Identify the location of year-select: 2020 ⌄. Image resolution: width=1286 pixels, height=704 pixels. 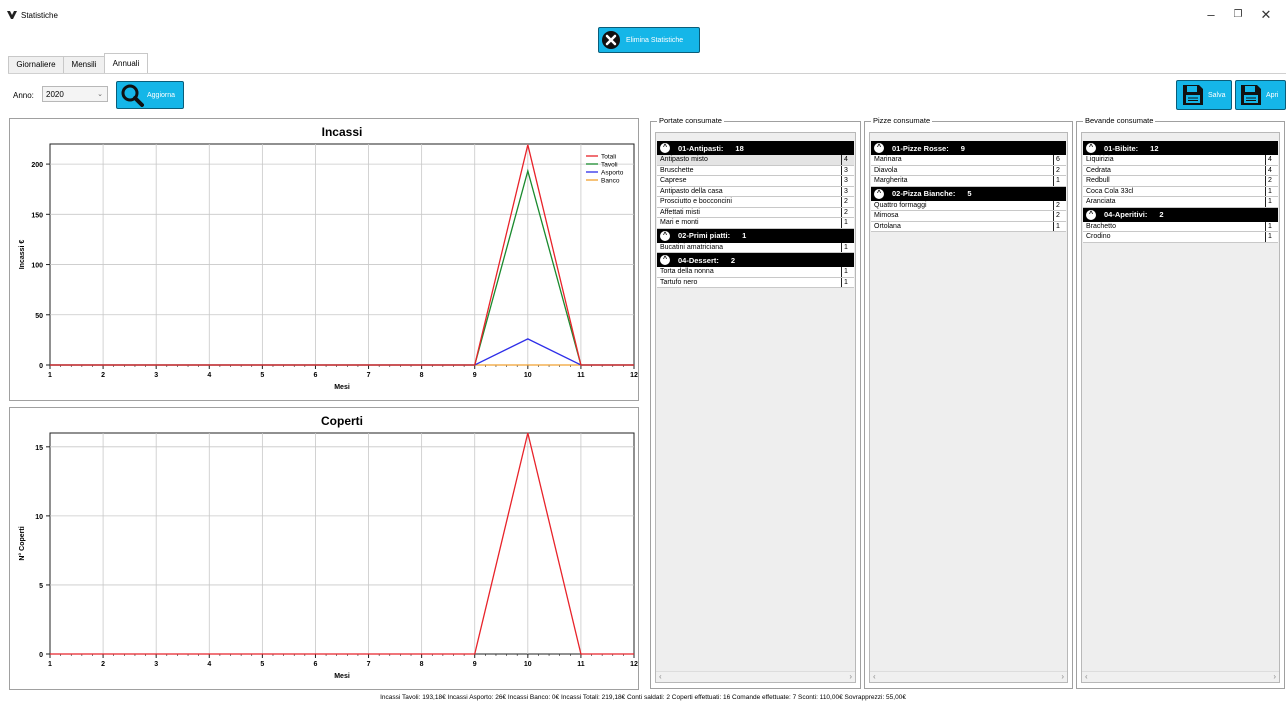
(75, 94).